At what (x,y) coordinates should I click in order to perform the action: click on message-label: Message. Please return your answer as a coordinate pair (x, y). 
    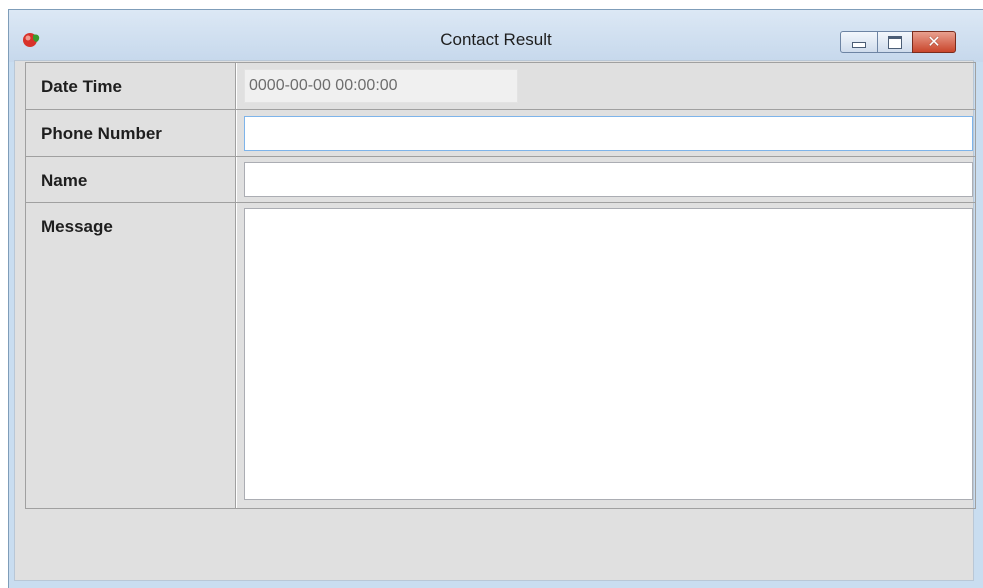
    Looking at the image, I should click on (77, 226).